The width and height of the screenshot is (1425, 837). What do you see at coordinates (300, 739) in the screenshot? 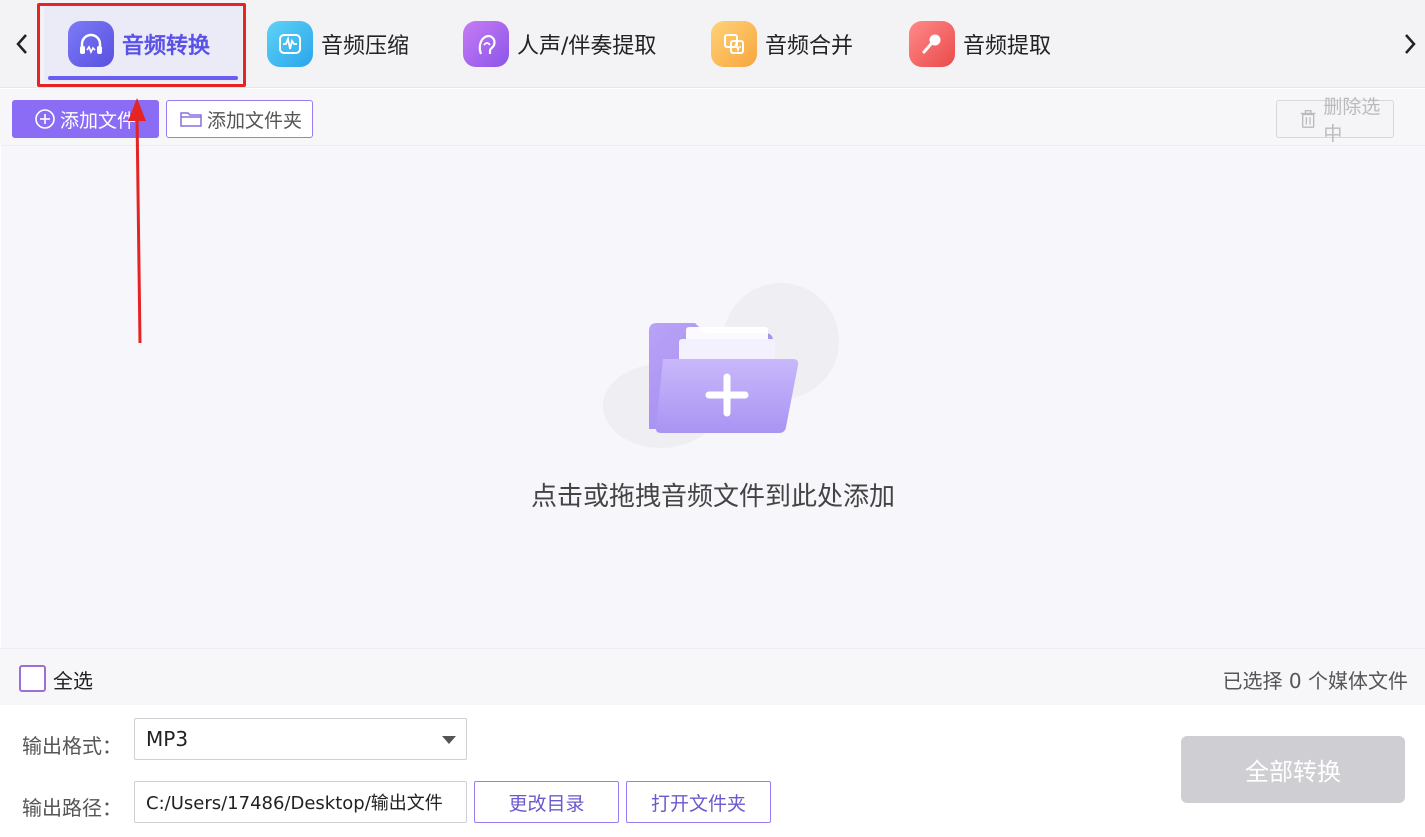
I see `output-format-select: MP3` at bounding box center [300, 739].